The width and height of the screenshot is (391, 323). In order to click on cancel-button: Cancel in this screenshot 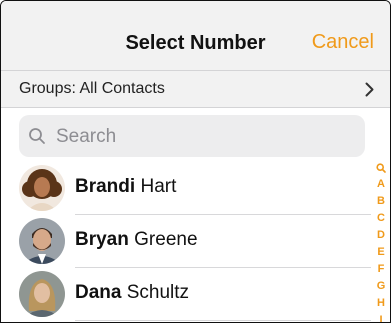, I will do `click(343, 42)`.